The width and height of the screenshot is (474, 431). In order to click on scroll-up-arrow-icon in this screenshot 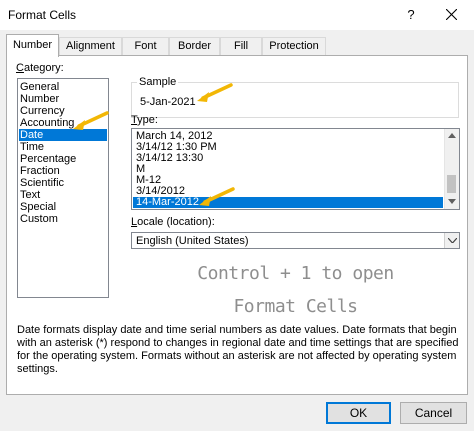, I will do `click(452, 135)`.